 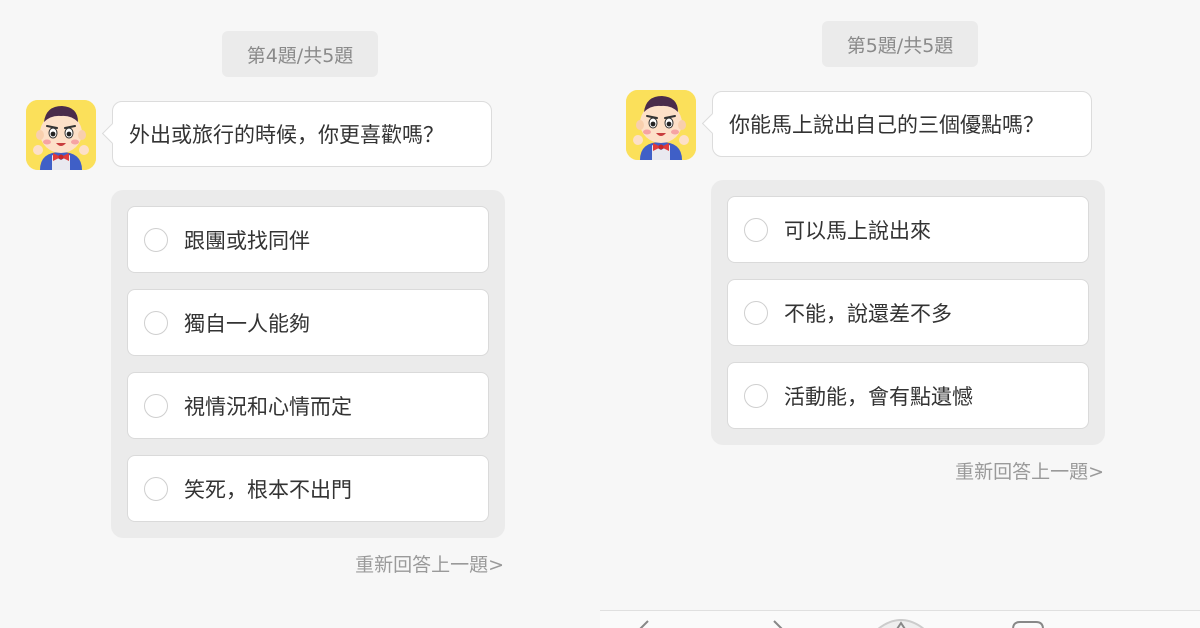 What do you see at coordinates (1028, 623) in the screenshot?
I see `nav-tabs-icon` at bounding box center [1028, 623].